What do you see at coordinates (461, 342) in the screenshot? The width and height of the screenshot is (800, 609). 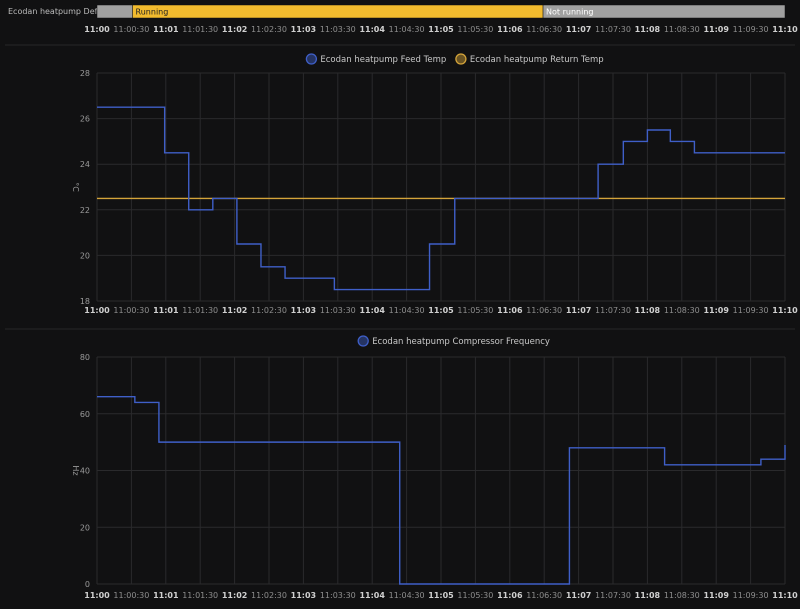 I see `legend-label: Ecodan heatpump Compressor Frequency` at bounding box center [461, 342].